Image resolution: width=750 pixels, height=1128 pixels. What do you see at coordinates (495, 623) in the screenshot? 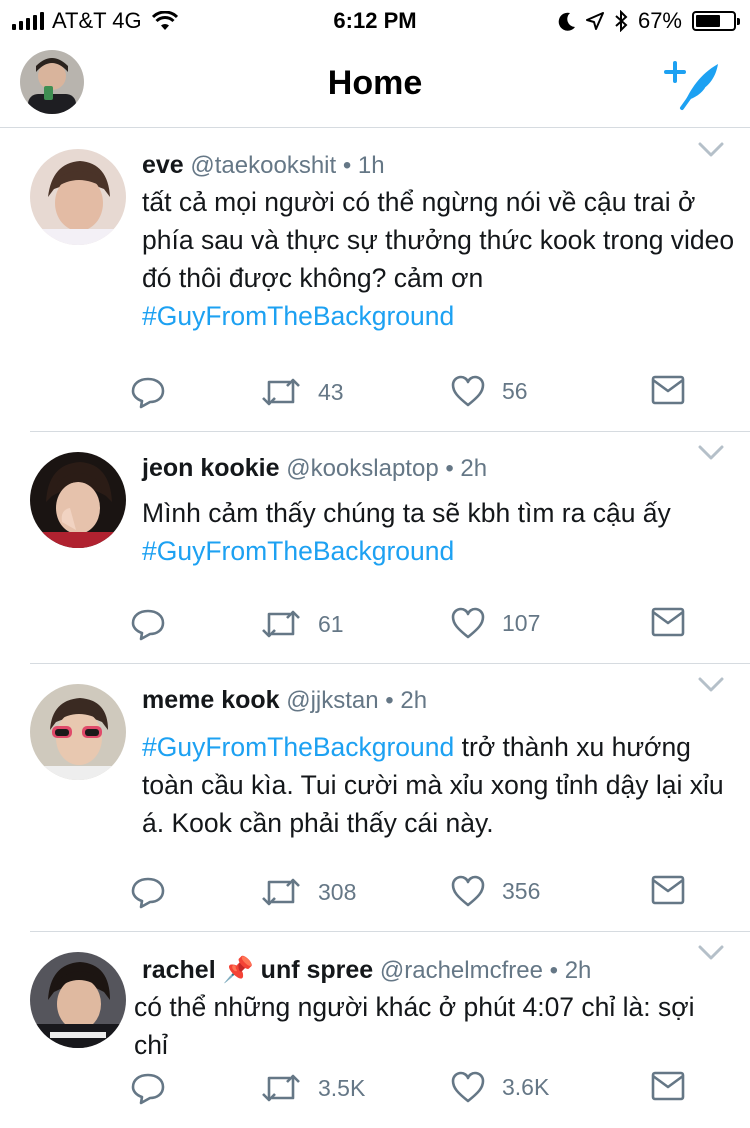
I see `like-button: 107` at bounding box center [495, 623].